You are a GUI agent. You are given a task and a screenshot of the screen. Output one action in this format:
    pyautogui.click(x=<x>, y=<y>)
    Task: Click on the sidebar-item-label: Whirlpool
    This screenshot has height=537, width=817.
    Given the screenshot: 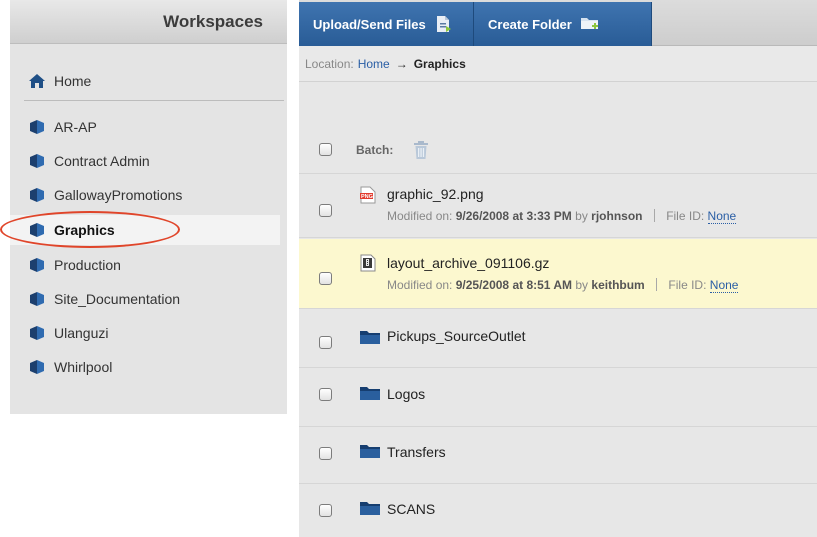 What is the action you would take?
    pyautogui.click(x=83, y=367)
    